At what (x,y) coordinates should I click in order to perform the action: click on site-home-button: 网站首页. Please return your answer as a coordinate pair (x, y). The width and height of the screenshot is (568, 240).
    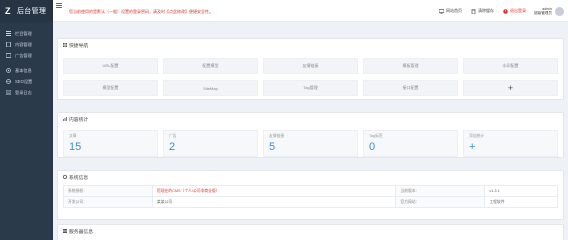
    Looking at the image, I should click on (450, 11).